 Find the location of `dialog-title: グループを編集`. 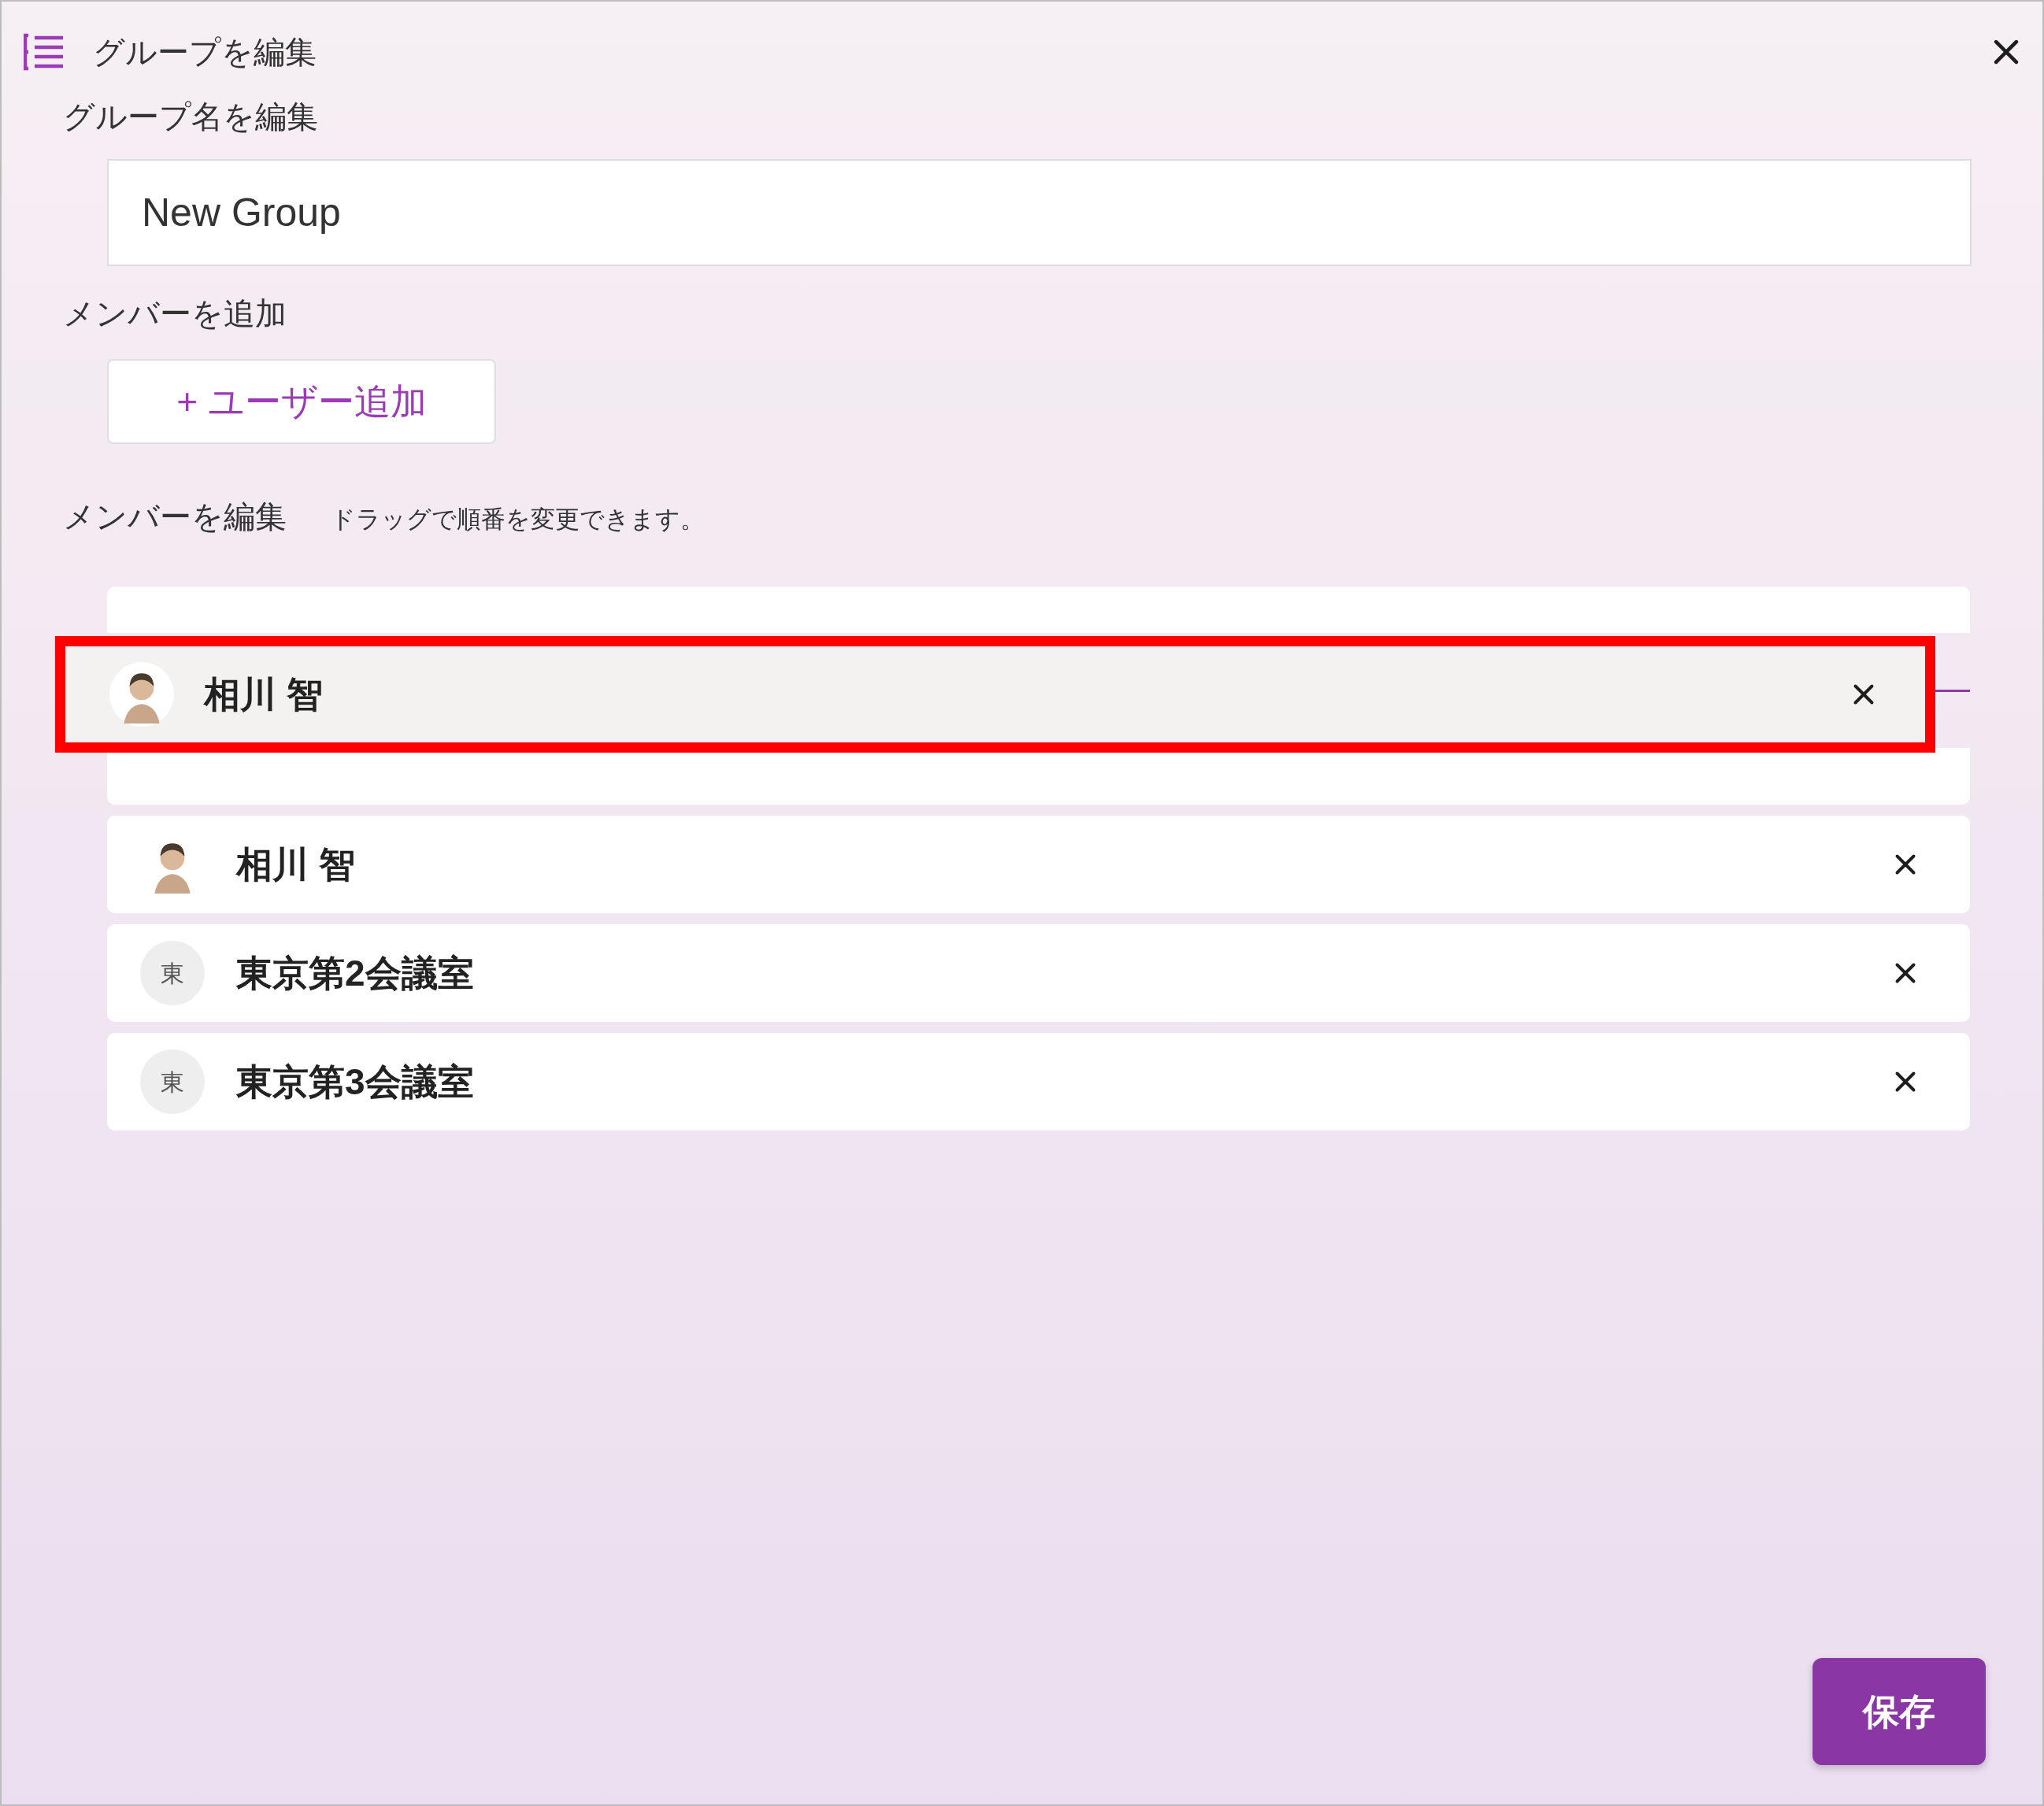

dialog-title: グループを編集 is located at coordinates (205, 52).